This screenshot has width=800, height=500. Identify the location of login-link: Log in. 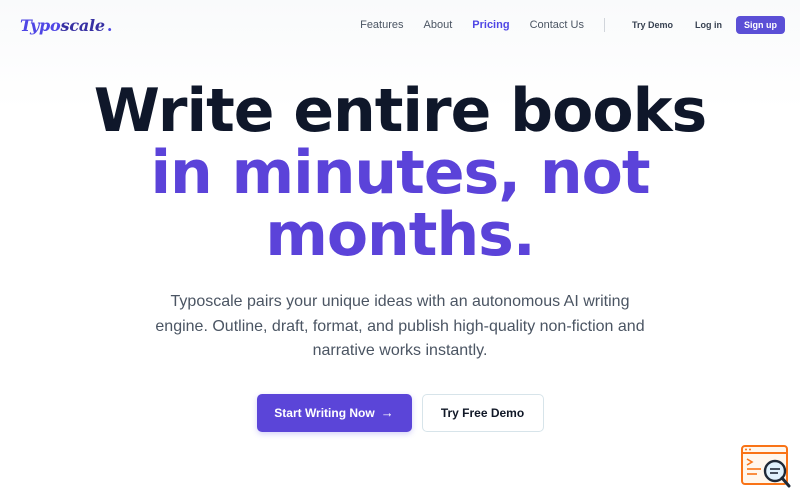
(708, 25).